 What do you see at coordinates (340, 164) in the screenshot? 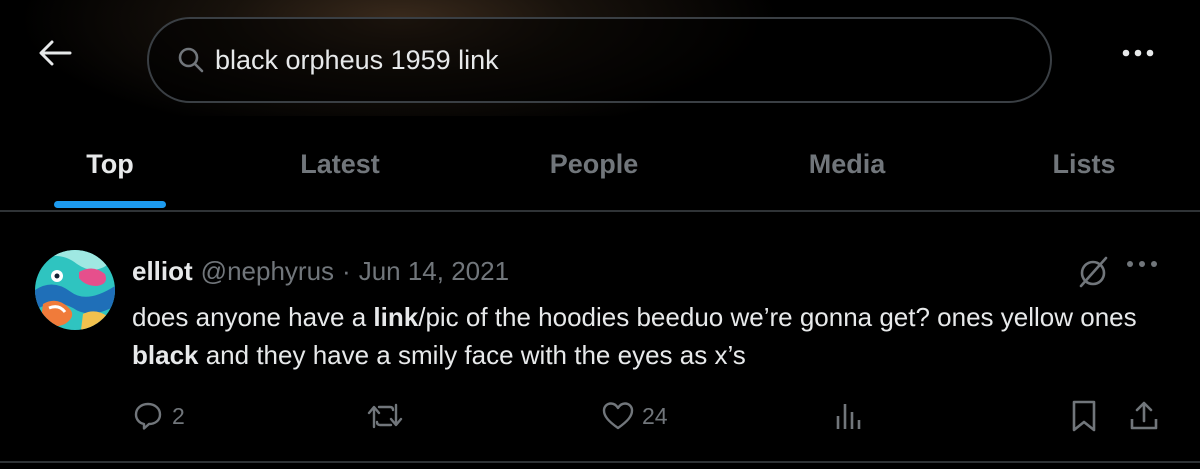
I see `tab-latest: Latest` at bounding box center [340, 164].